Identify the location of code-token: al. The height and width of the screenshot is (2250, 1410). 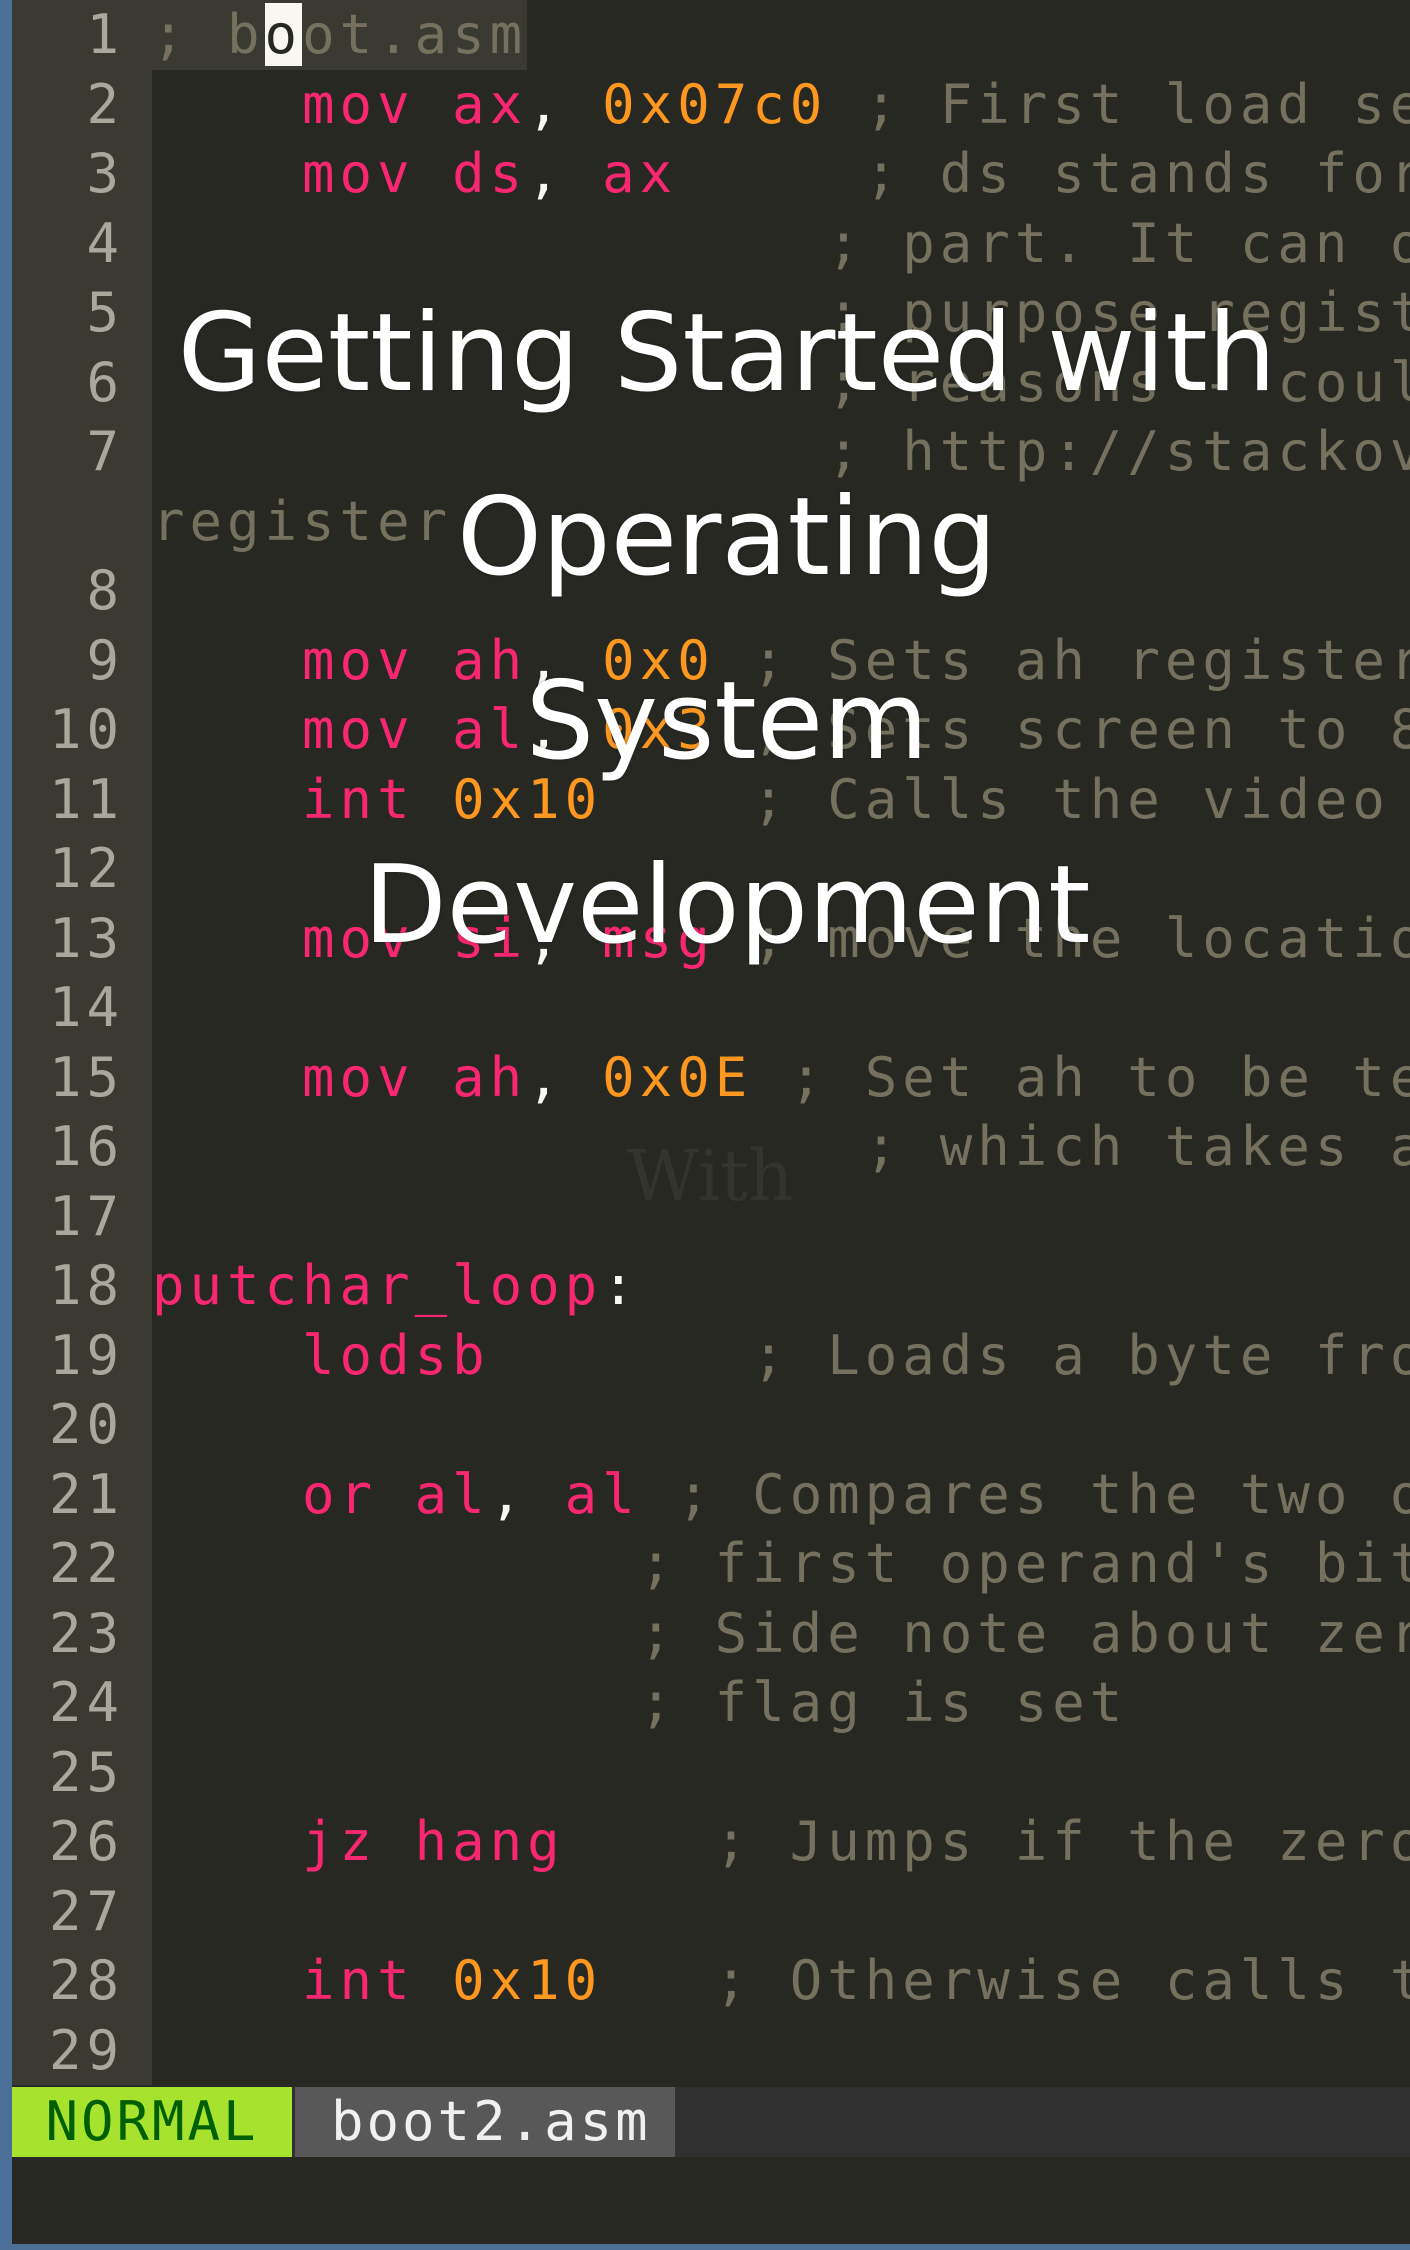
(602, 1494).